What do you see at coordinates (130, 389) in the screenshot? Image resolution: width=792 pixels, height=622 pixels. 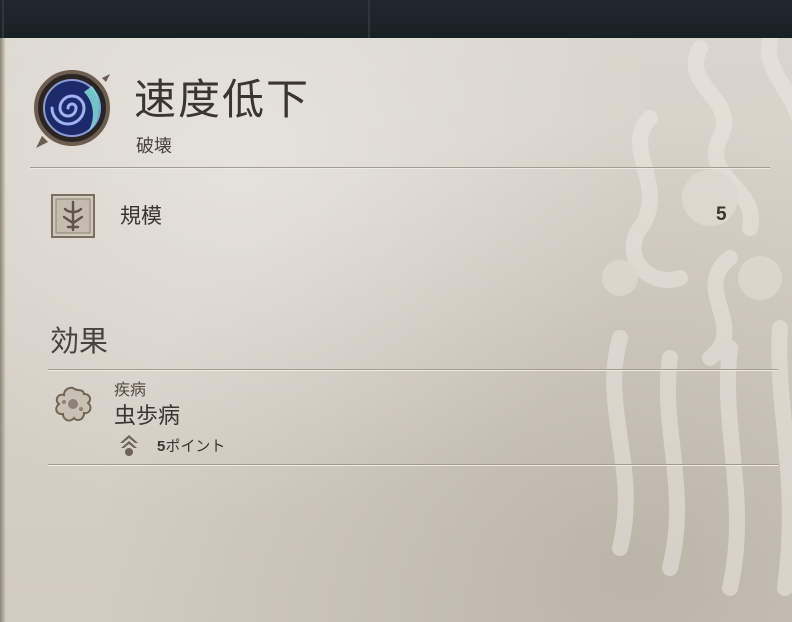 I see `effect-category: 疾病` at bounding box center [130, 389].